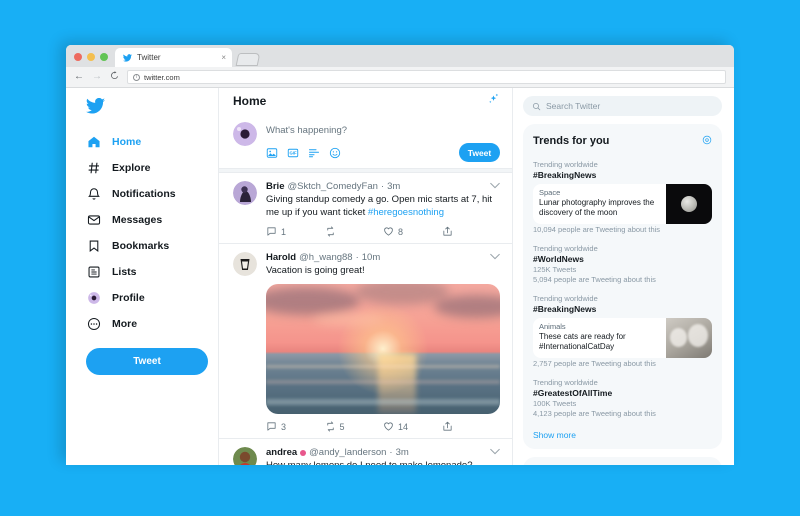 This screenshot has height=516, width=800. What do you see at coordinates (248, 59) in the screenshot?
I see `new-tab-button` at bounding box center [248, 59].